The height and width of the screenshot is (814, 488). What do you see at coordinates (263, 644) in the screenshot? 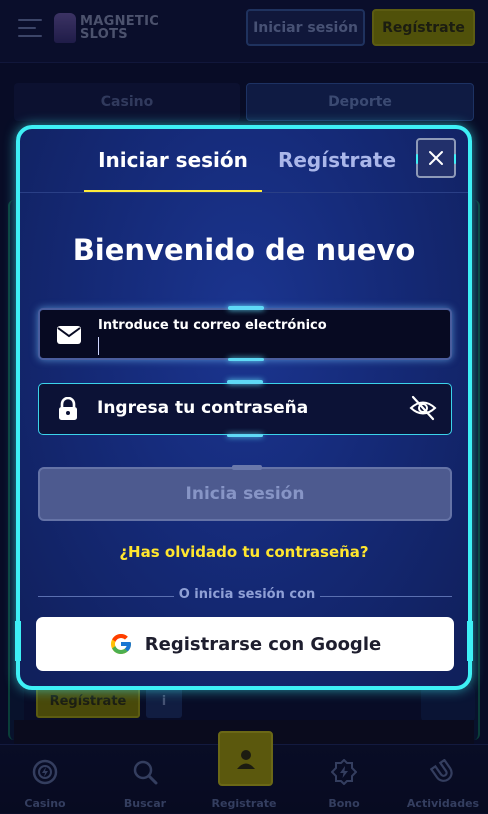
I see `google-signin-label: Registrarse con Google` at bounding box center [263, 644].